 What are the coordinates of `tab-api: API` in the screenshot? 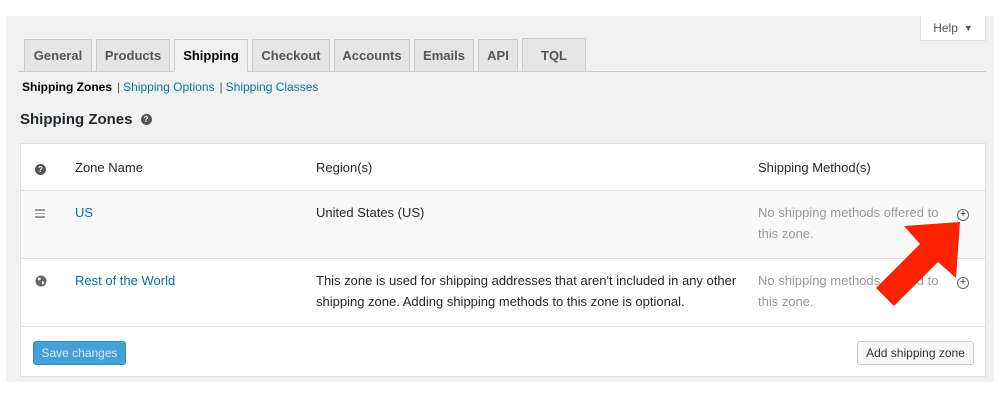 It's located at (498, 55).